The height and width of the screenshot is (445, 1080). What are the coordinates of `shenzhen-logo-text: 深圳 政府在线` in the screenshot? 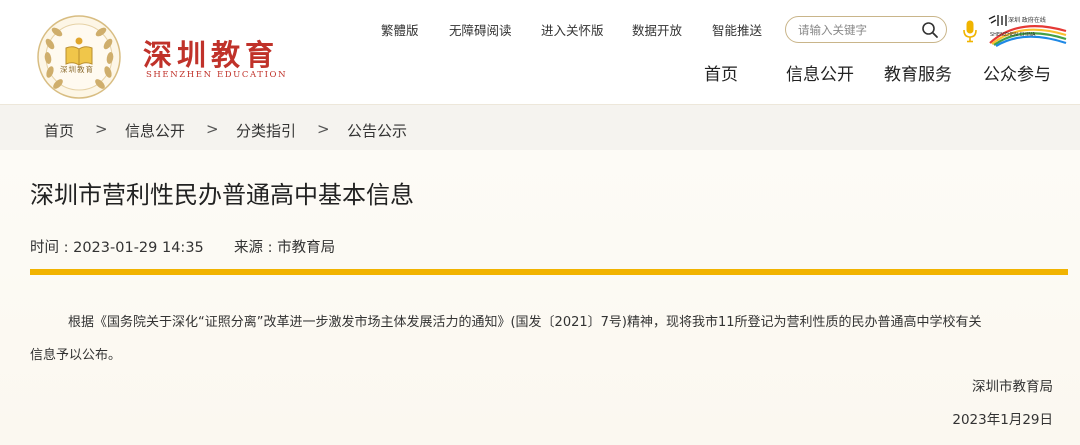 It's located at (1027, 20).